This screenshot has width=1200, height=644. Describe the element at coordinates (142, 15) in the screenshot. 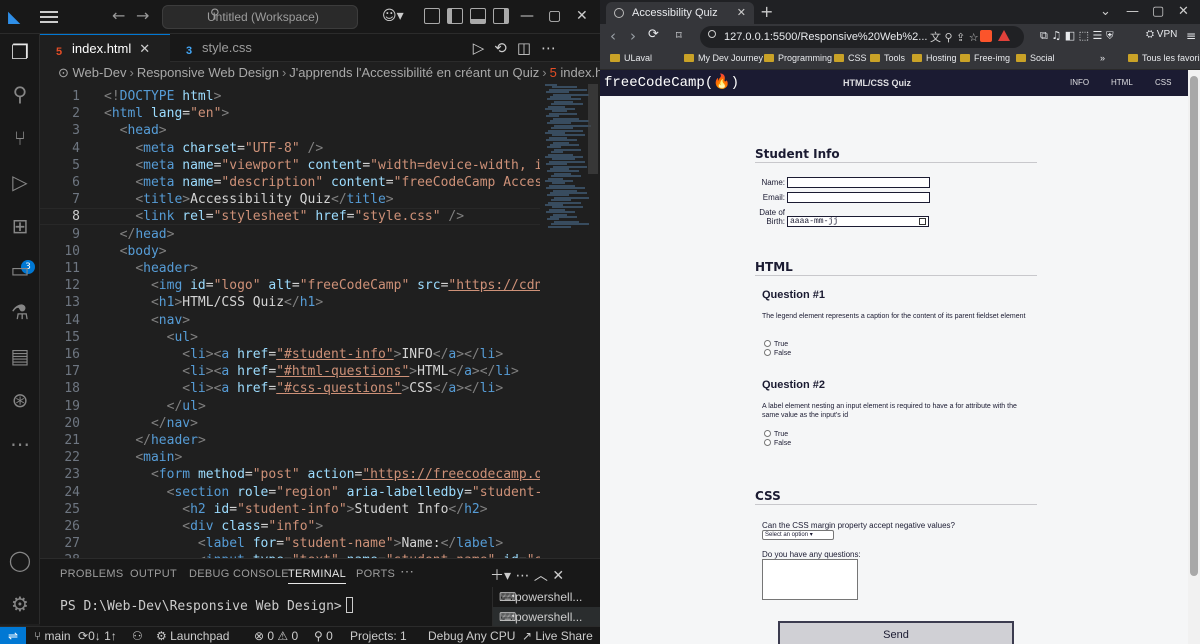

I see `forward-arrow-icon: →` at that location.